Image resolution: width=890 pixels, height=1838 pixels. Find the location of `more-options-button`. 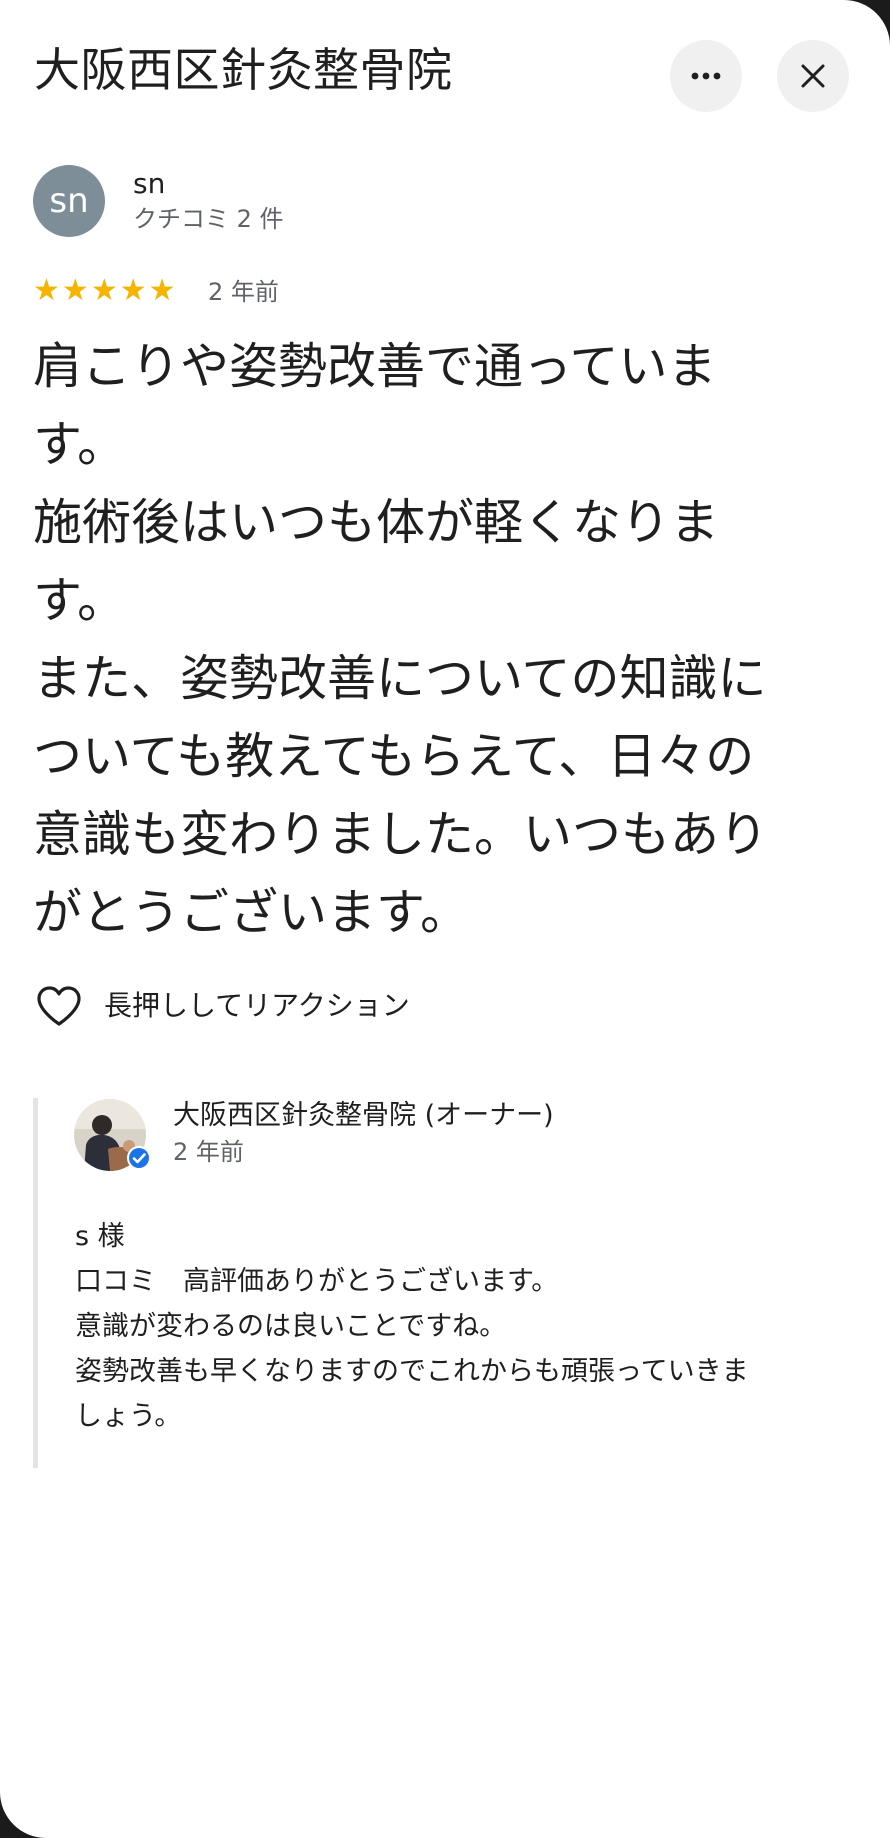

more-options-button is located at coordinates (706, 76).